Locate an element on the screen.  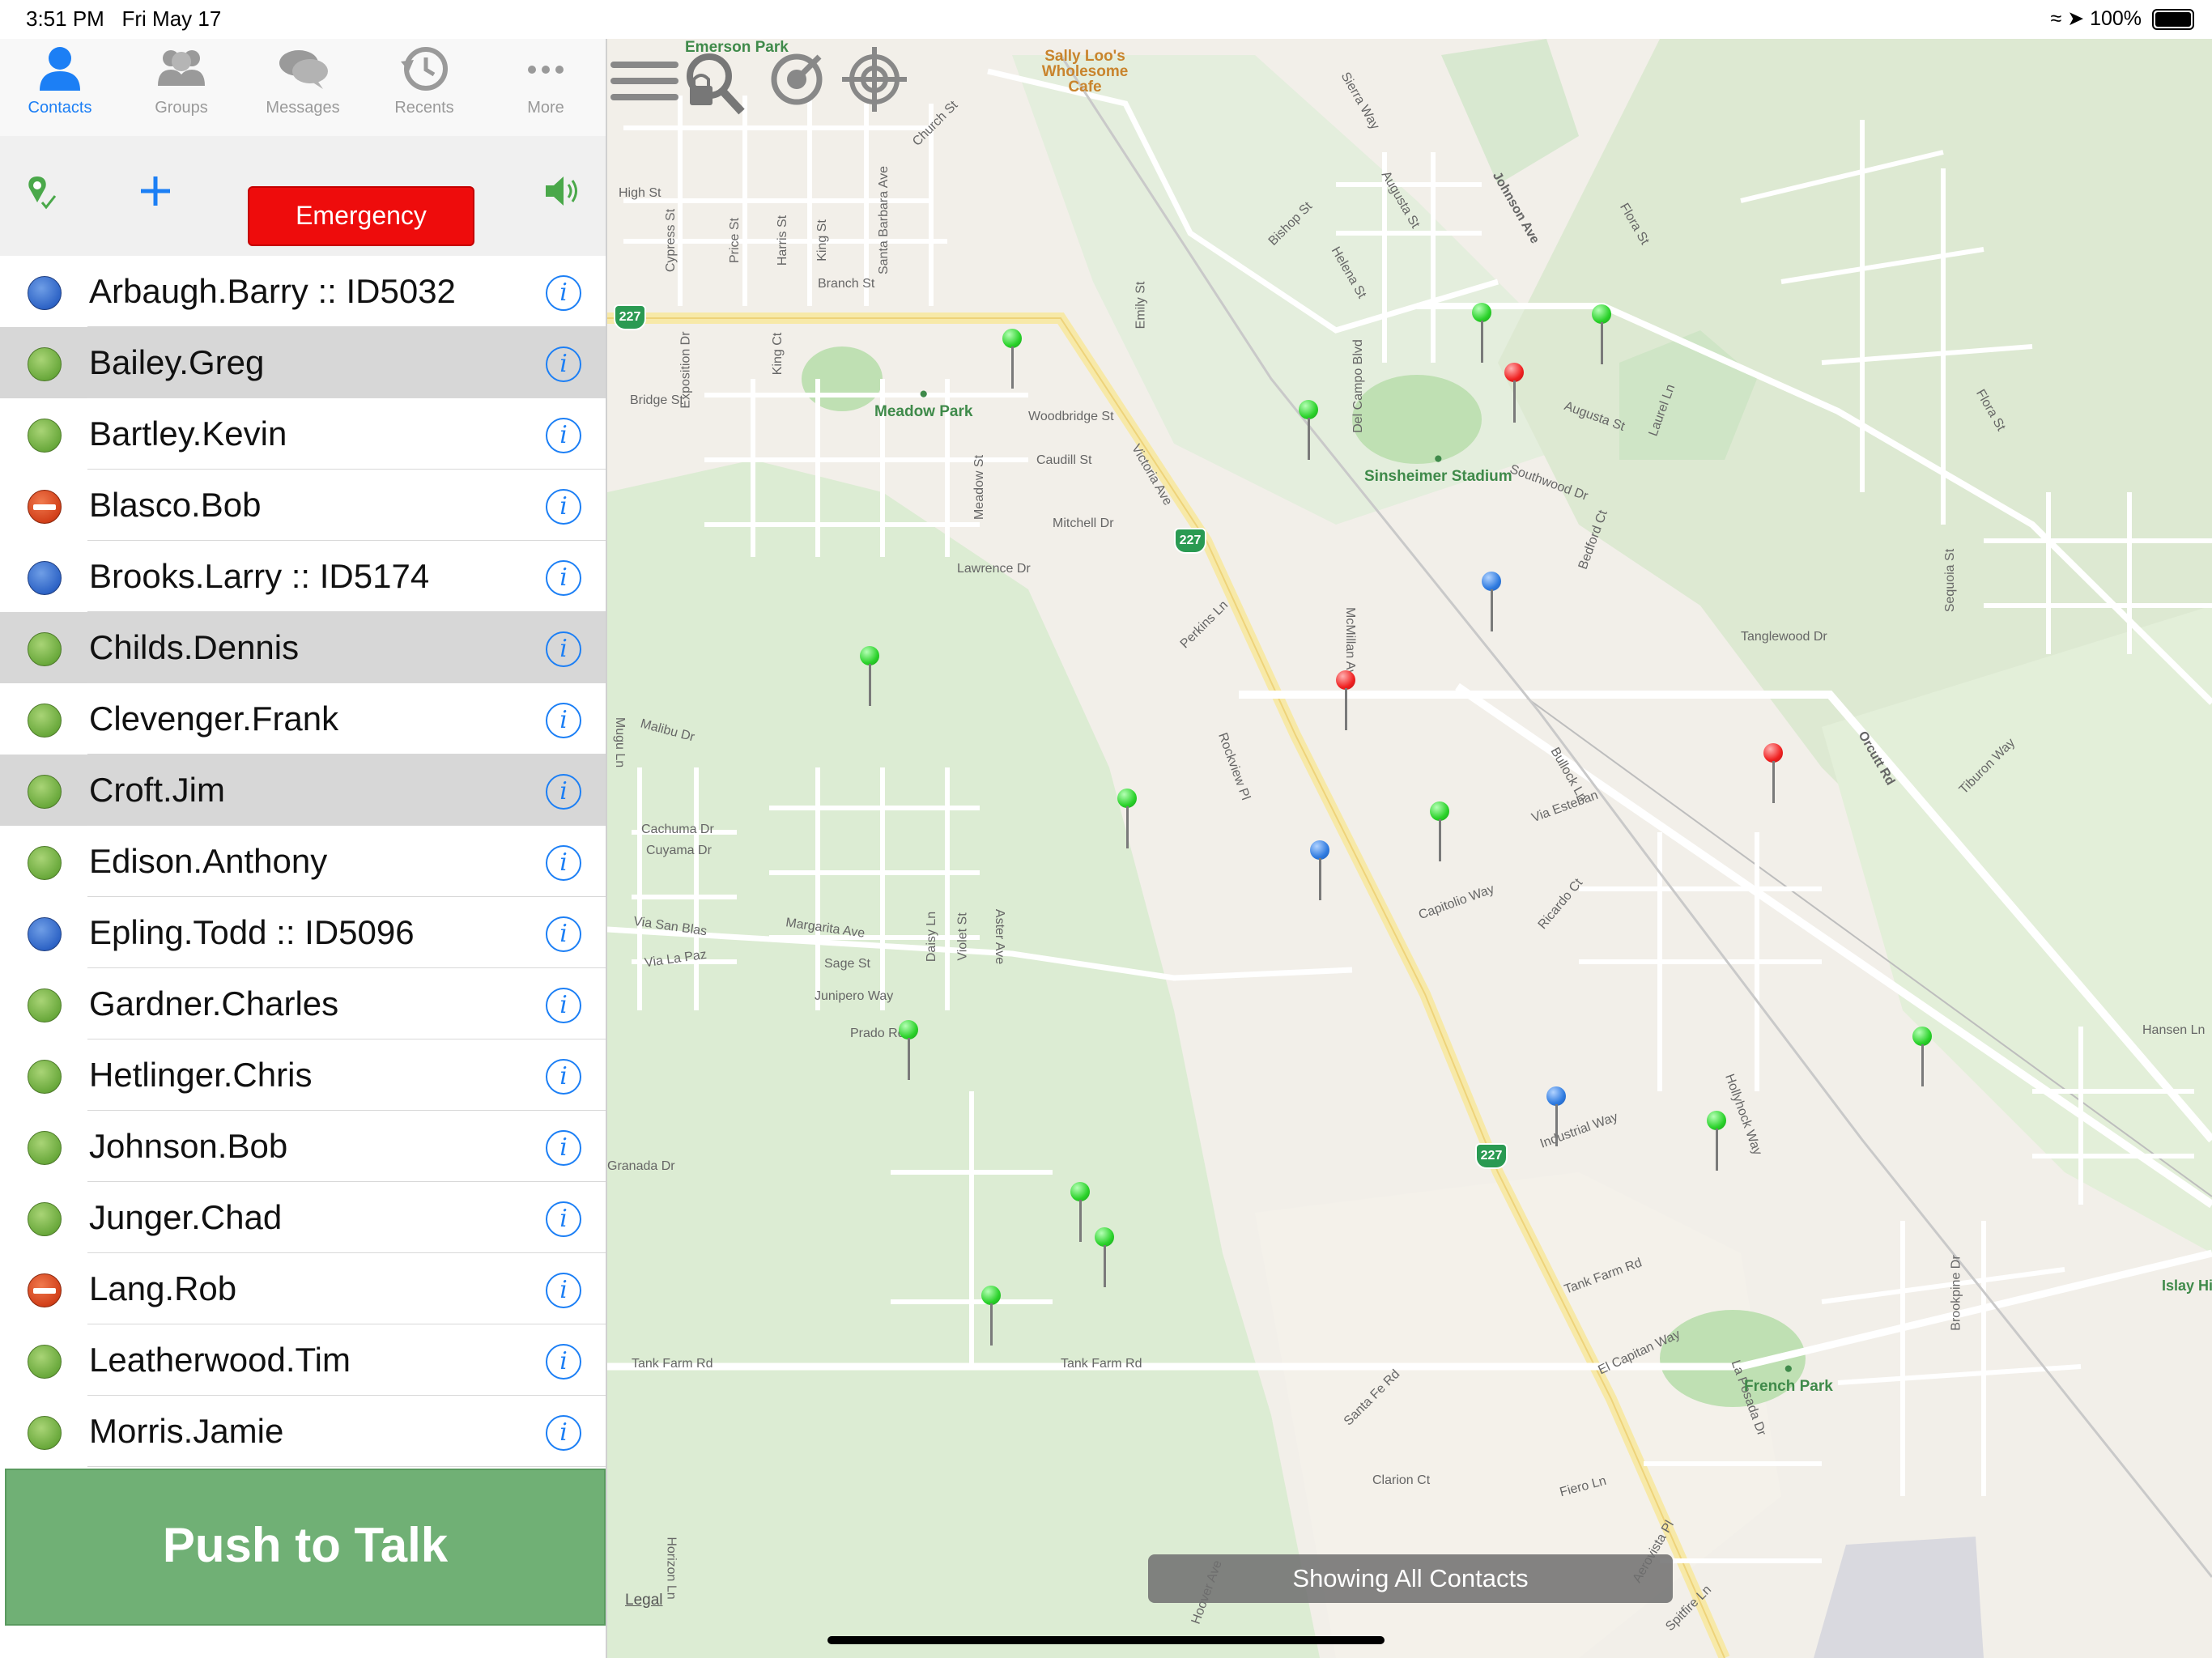
menu-icon is located at coordinates (644, 81).